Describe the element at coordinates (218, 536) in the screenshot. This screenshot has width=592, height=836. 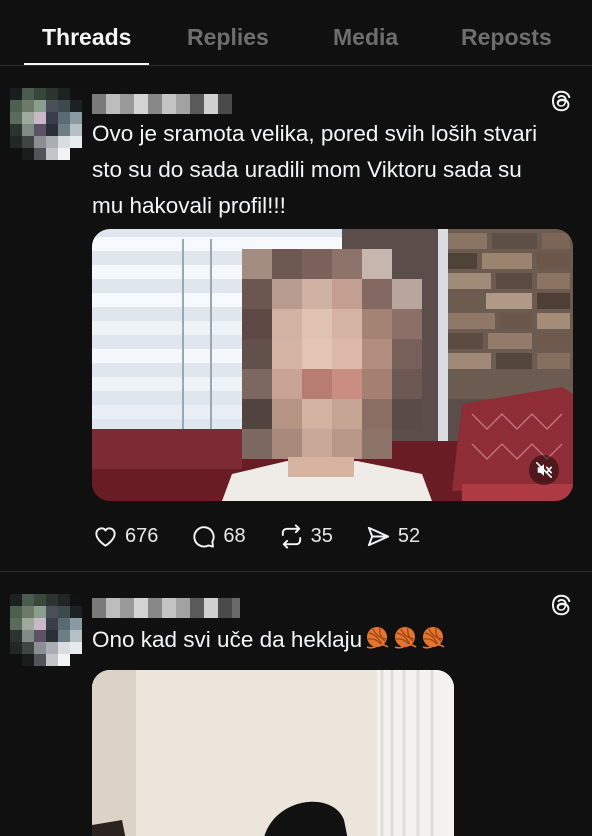
I see `comment-button: 68` at that location.